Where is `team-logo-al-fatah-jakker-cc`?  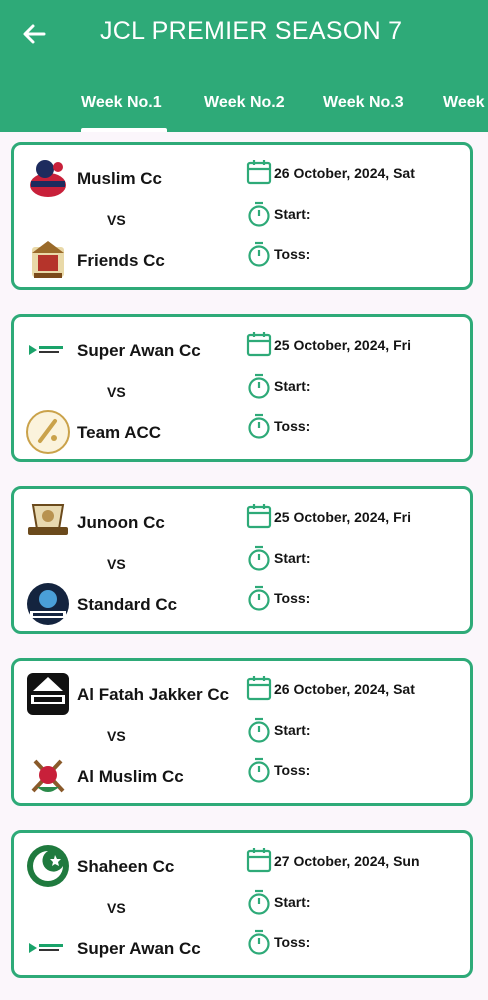 team-logo-al-fatah-jakker-cc is located at coordinates (48, 694).